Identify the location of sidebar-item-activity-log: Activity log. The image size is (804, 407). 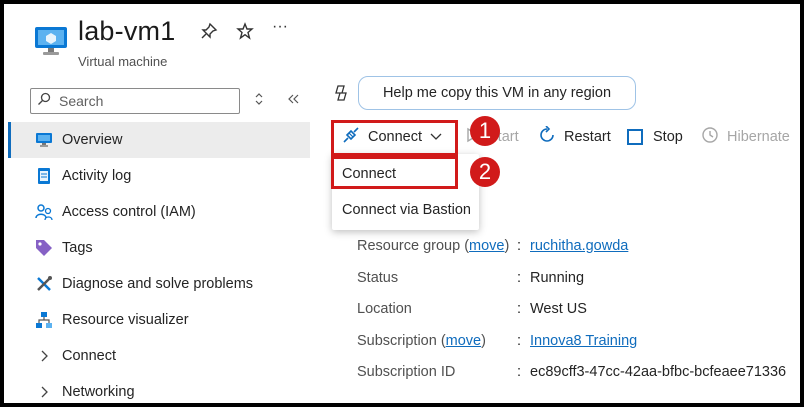
(159, 176).